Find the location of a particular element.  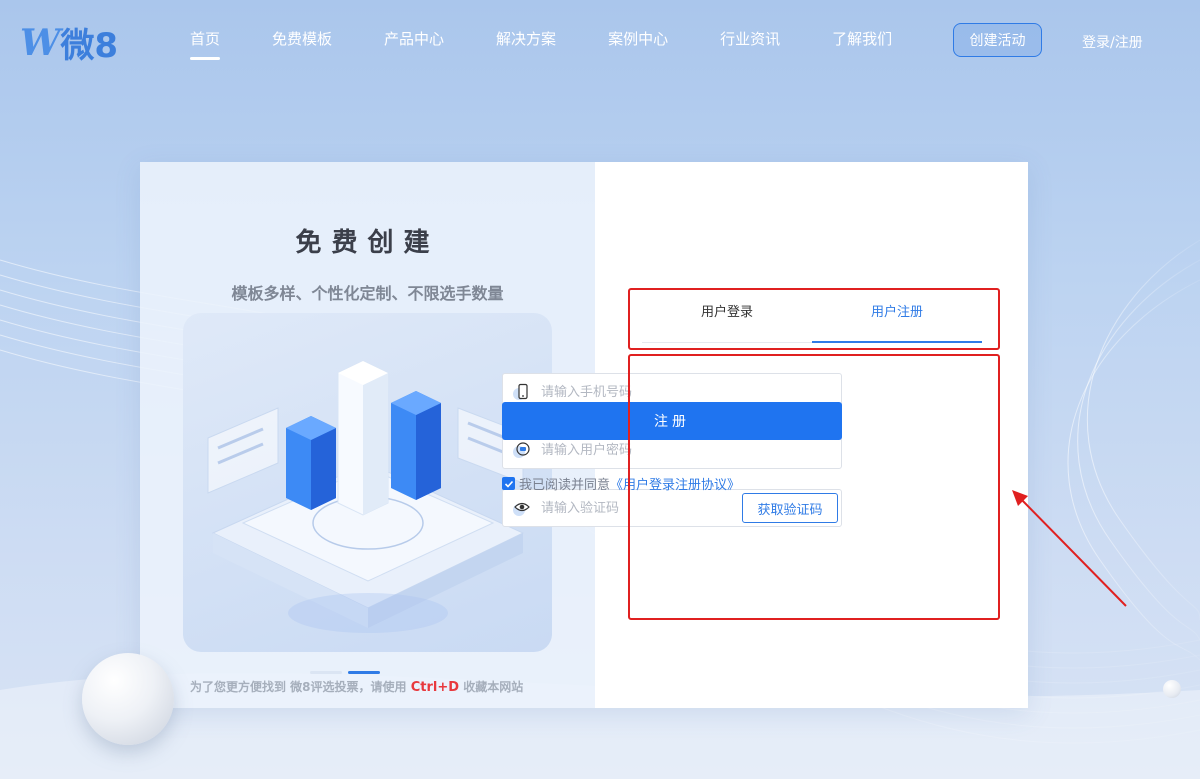

nav-item-products: 产品中心 is located at coordinates (414, 38).